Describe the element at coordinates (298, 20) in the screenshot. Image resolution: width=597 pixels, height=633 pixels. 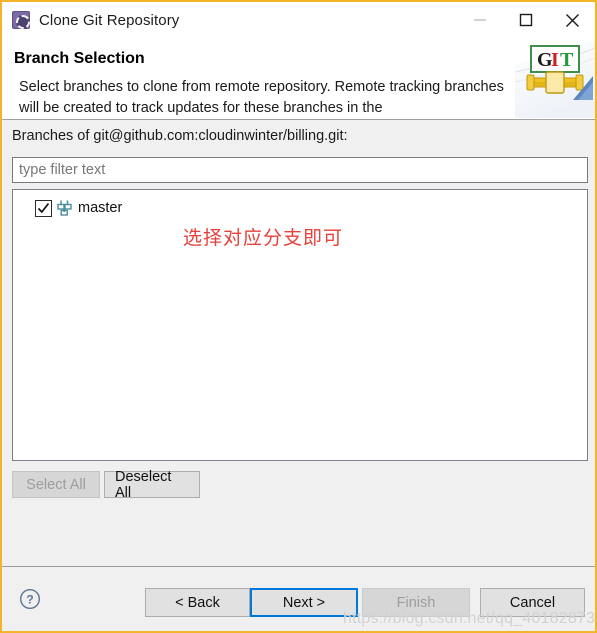
I see `title-bar: Clone Git Repository` at that location.